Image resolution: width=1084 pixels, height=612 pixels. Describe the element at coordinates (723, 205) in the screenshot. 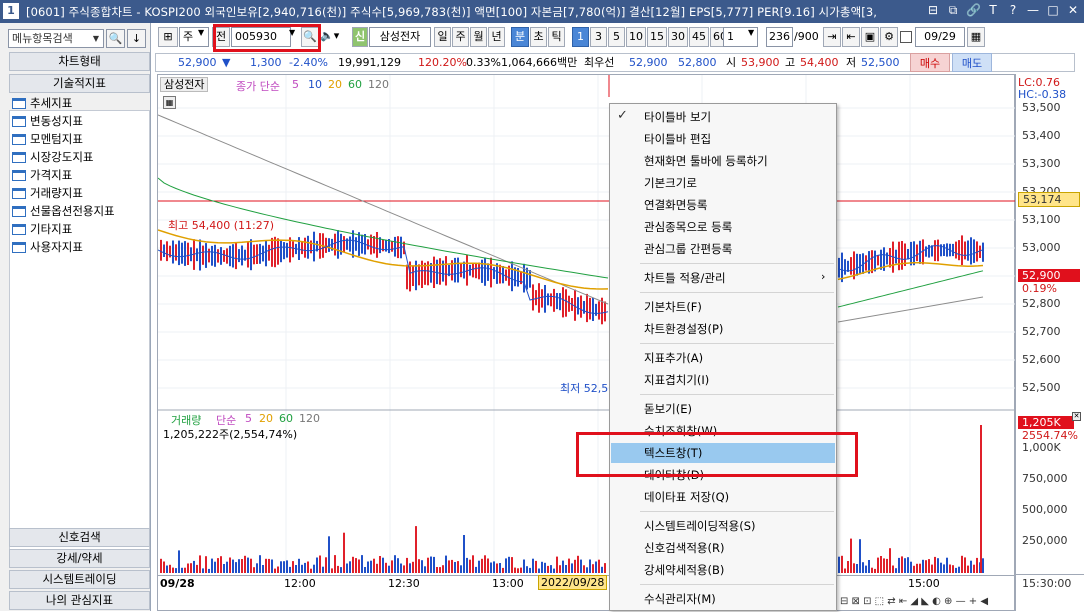

I see `menu-item-link-screen: 연결화면등록` at that location.